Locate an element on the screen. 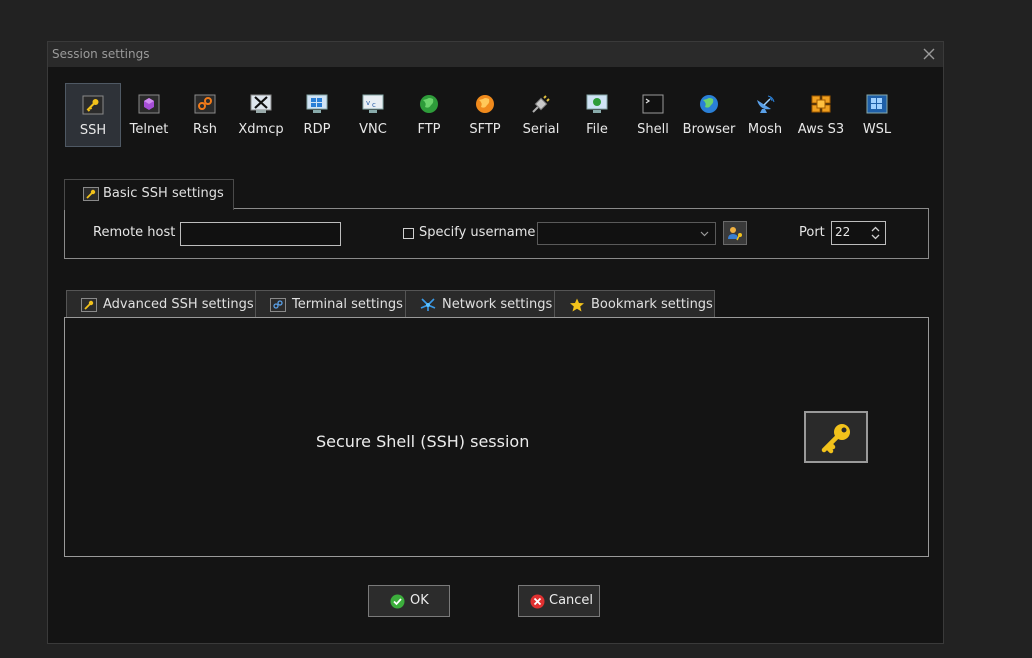 This screenshot has width=1032, height=658. username-combo is located at coordinates (626, 233).